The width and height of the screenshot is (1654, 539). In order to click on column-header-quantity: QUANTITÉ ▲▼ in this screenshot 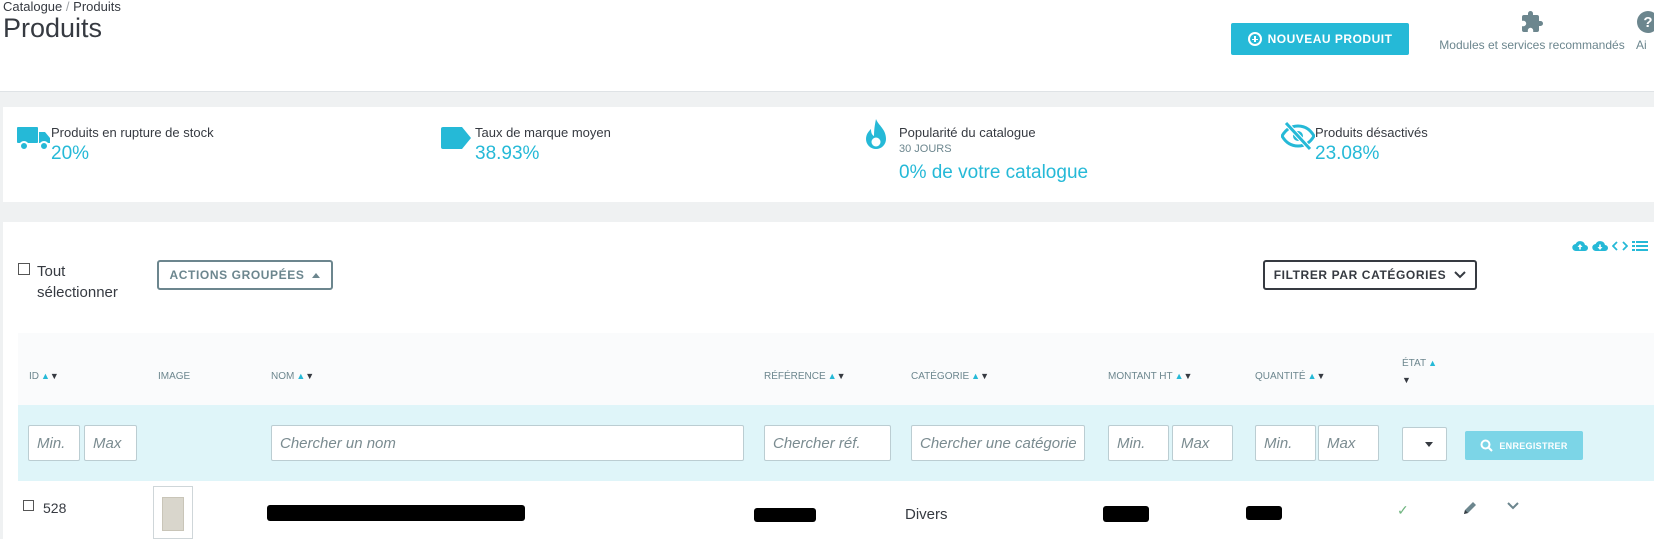, I will do `click(1290, 376)`.